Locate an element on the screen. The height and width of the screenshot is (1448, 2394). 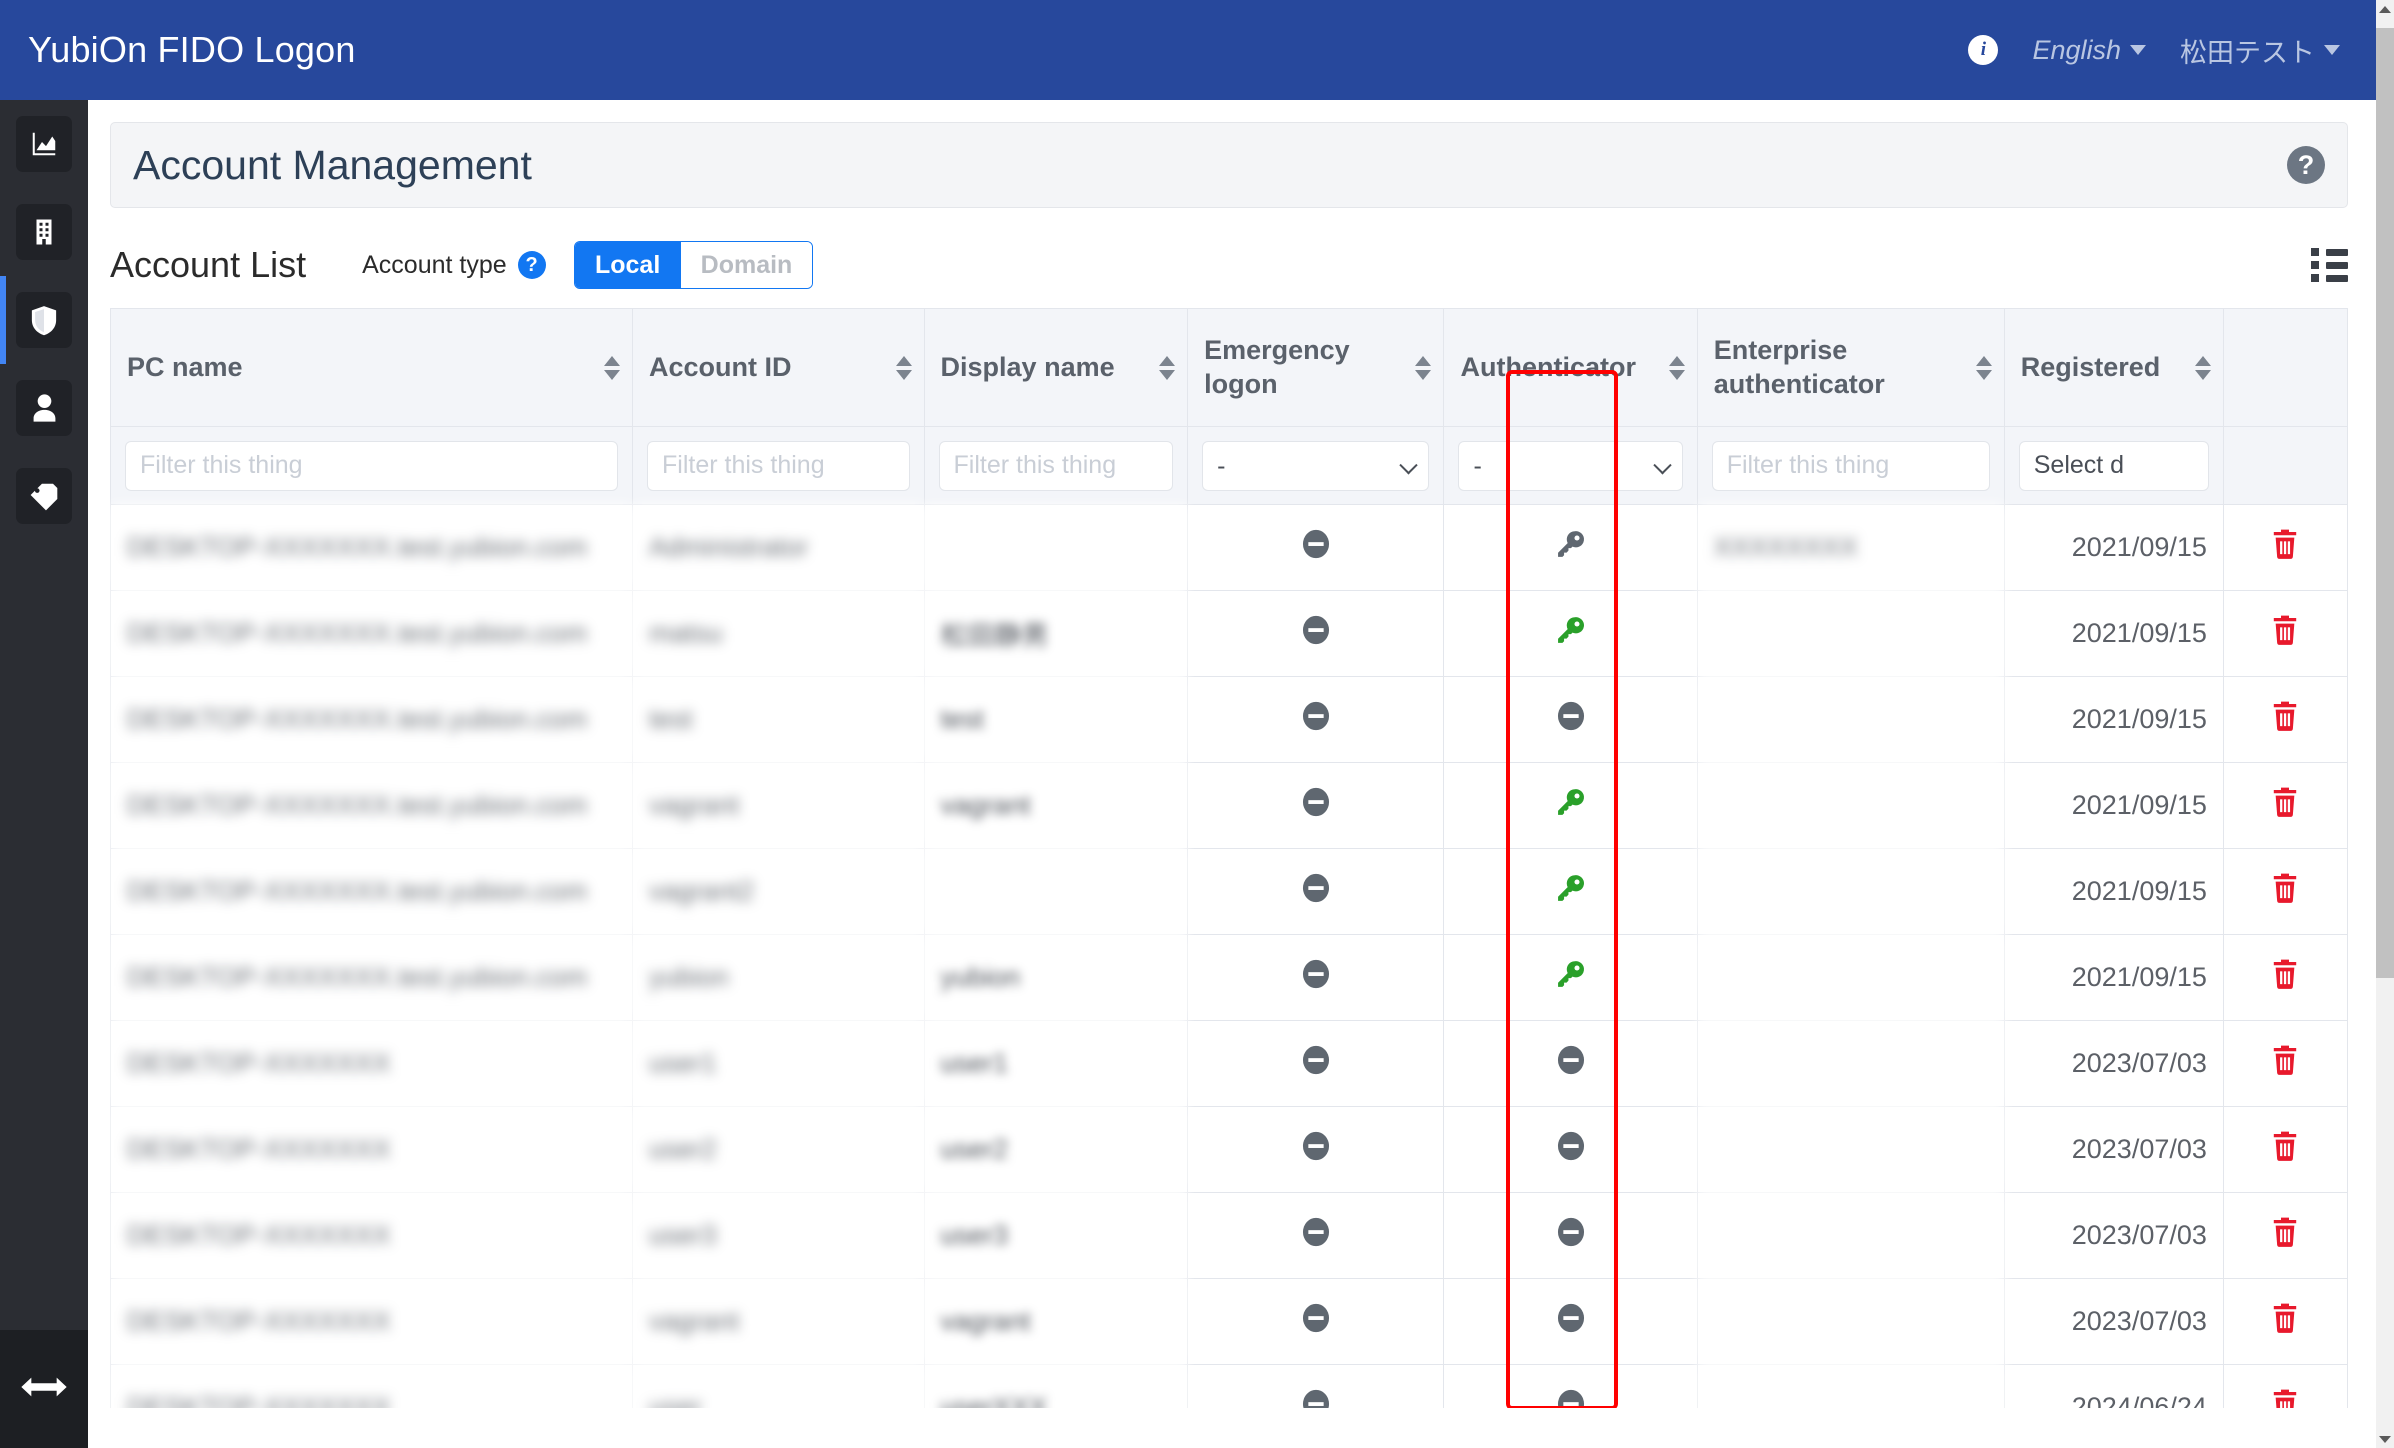
question-circle-icon: ? is located at coordinates (2306, 165).